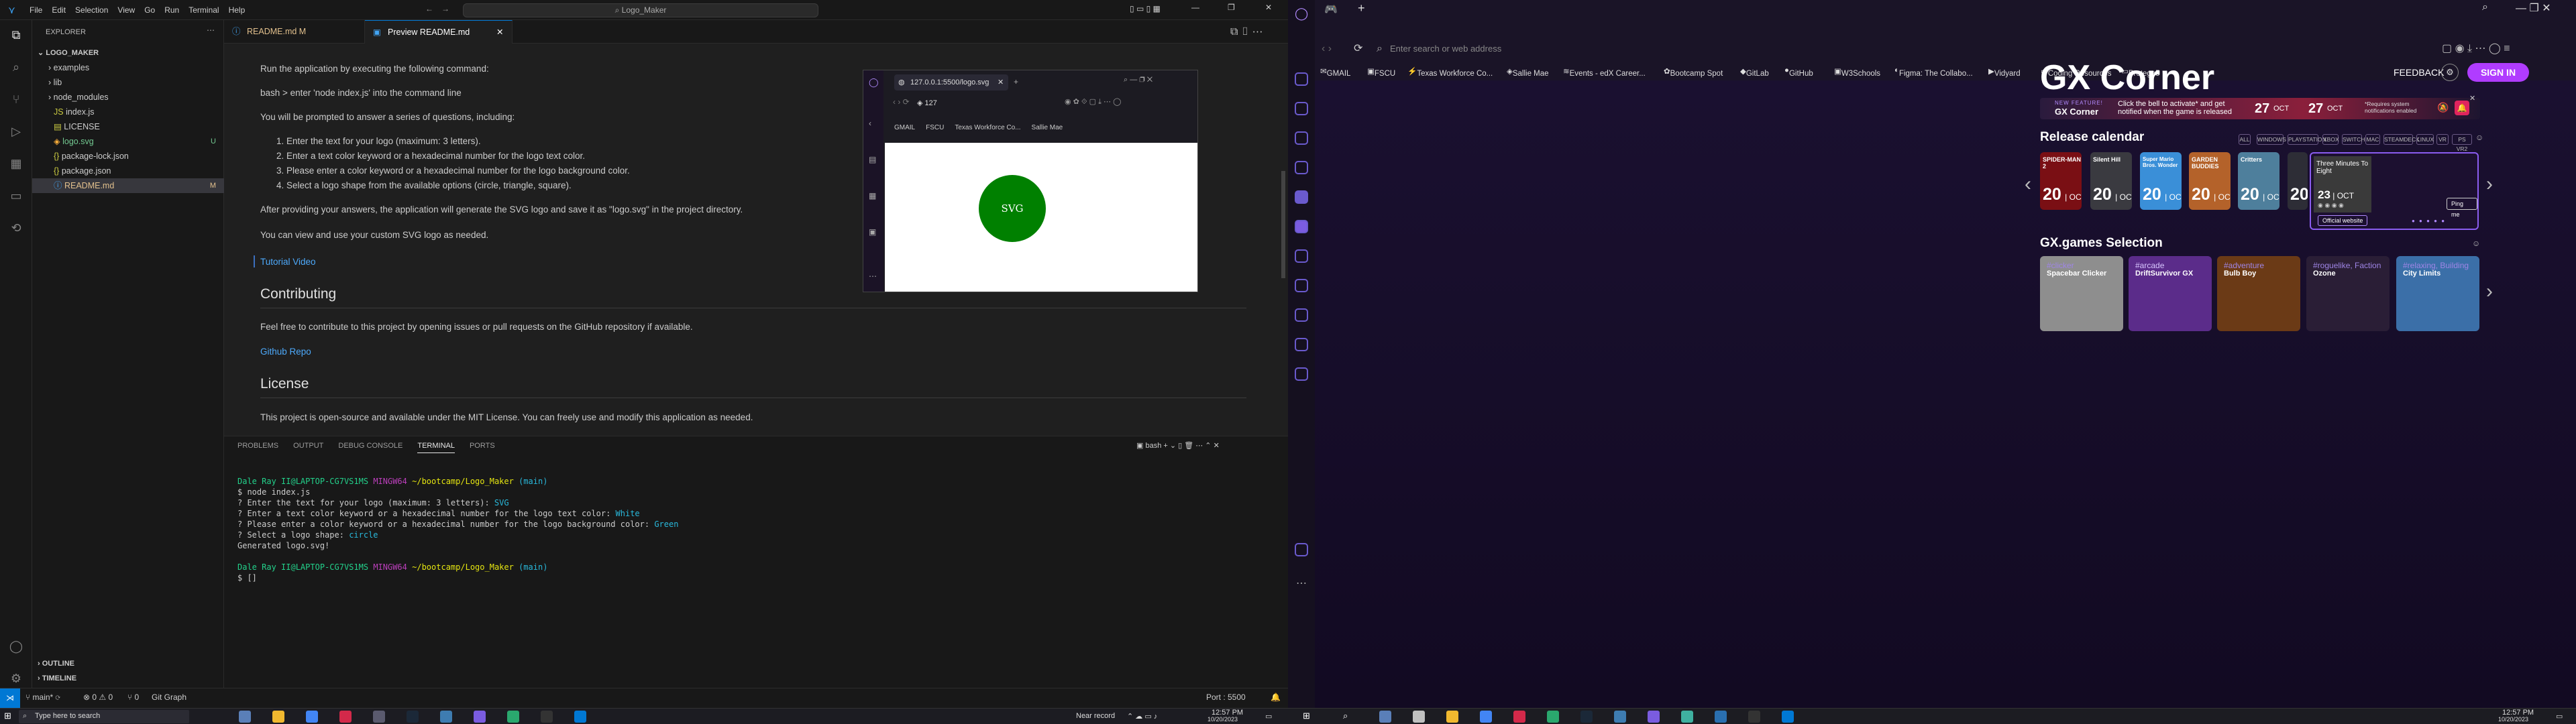 This screenshot has width=2576, height=724. I want to click on game-card: 20, so click(2298, 181).